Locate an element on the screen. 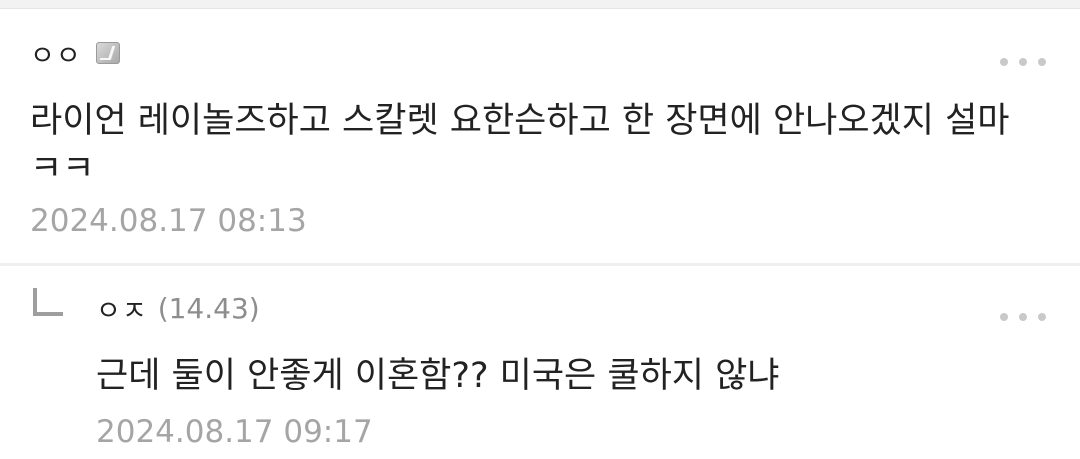 Image resolution: width=1080 pixels, height=459 pixels. comment-header: ㅇㅇ is located at coordinates (75, 53).